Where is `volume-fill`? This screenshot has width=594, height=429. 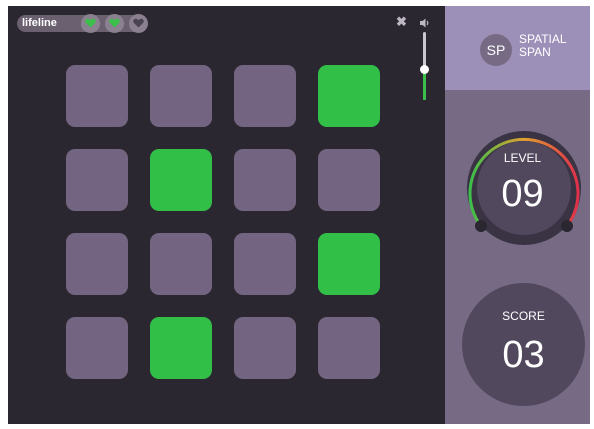
volume-fill is located at coordinates (424, 84).